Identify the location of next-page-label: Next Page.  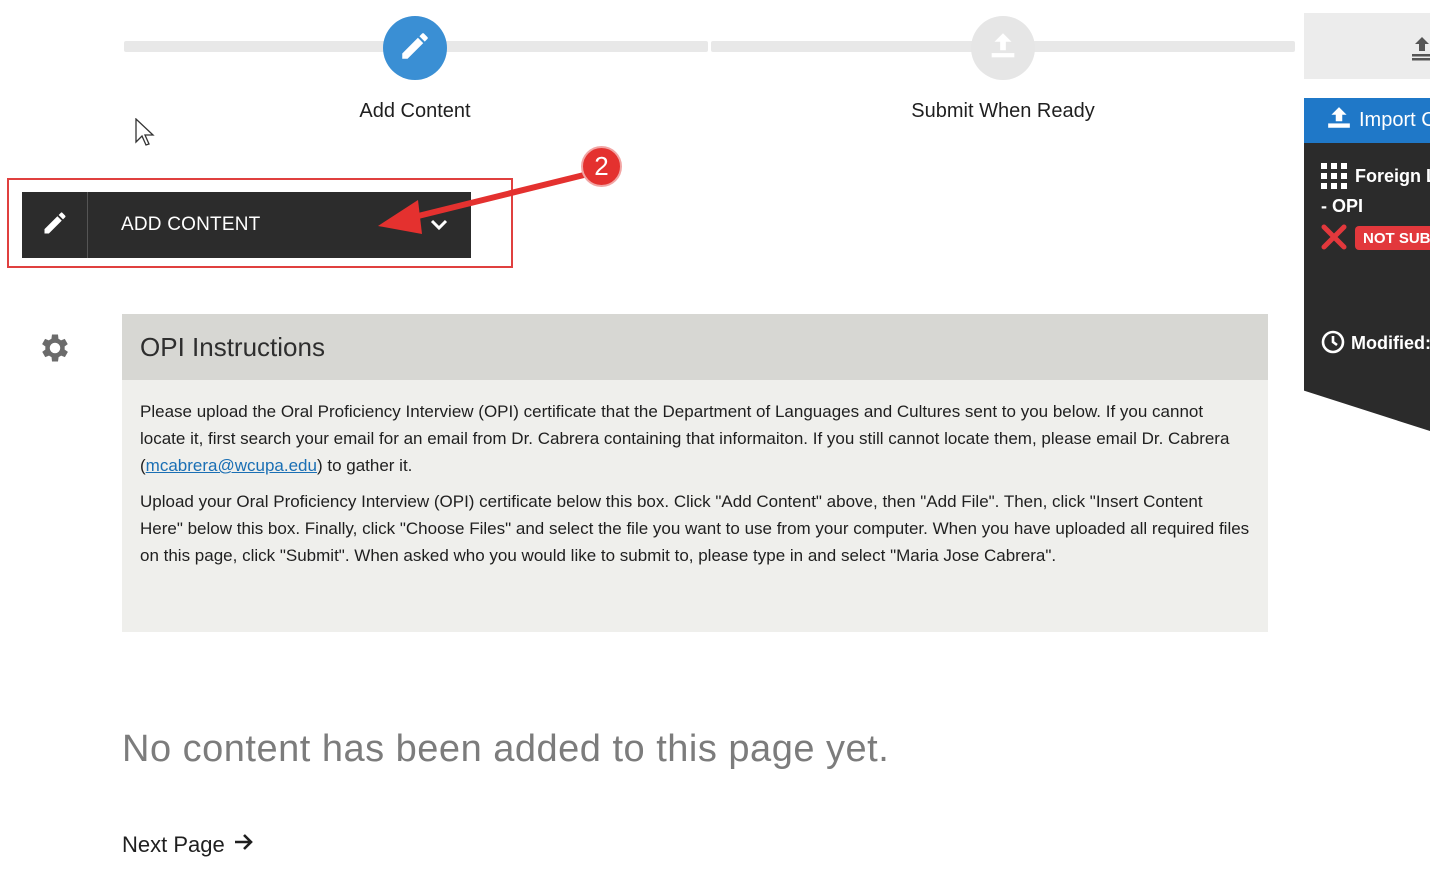
(173, 844).